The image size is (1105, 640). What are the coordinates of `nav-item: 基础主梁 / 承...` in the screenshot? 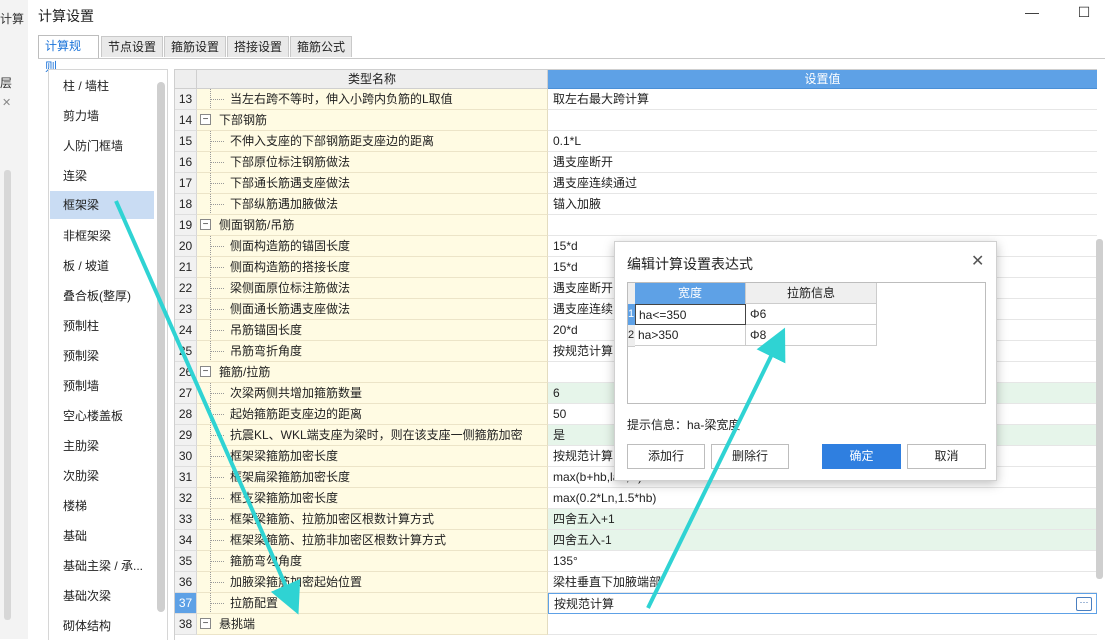 It's located at (102, 566).